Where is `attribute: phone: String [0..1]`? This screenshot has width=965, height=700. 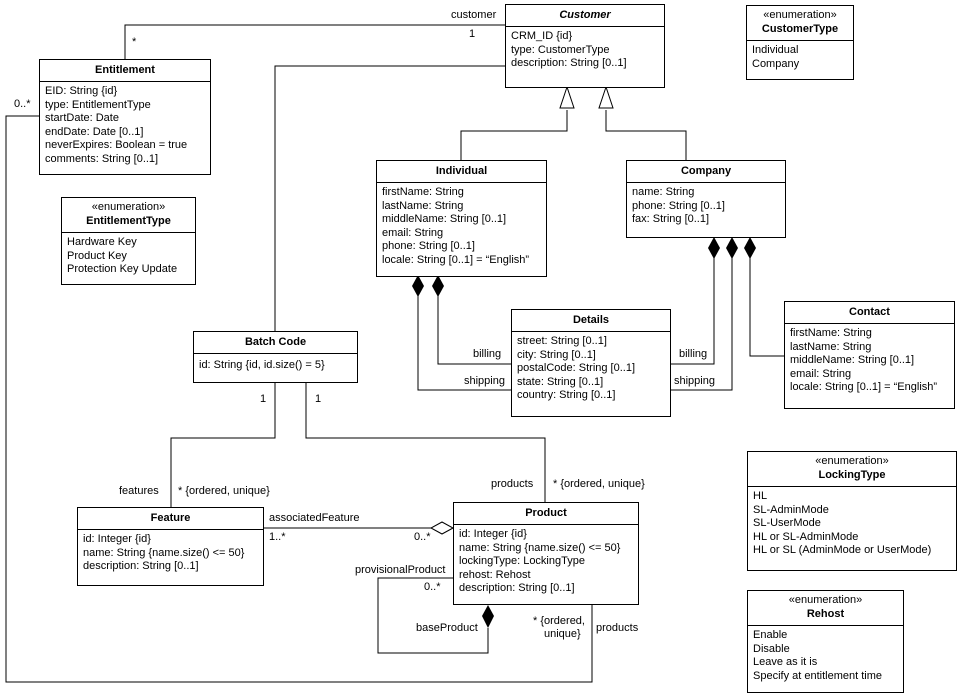 attribute: phone: String [0..1] is located at coordinates (678, 205).